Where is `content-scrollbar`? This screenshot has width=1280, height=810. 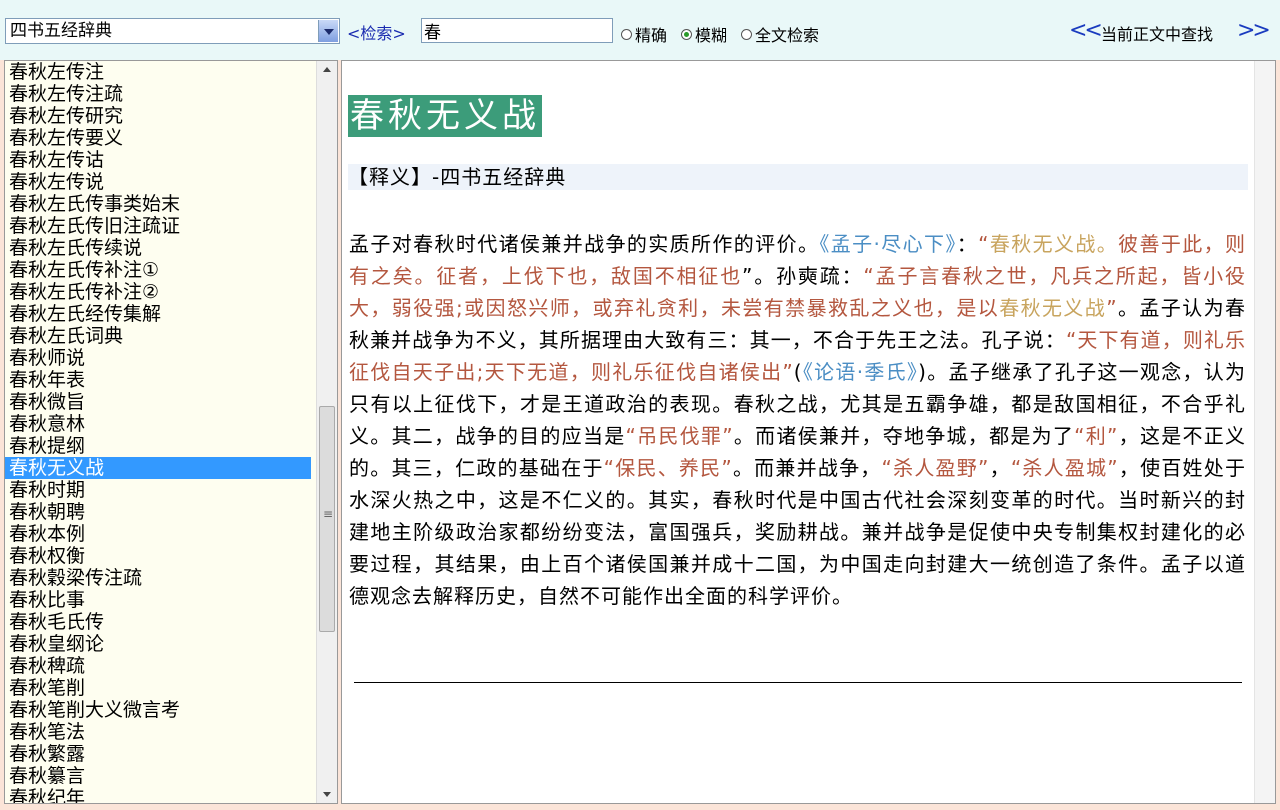 content-scrollbar is located at coordinates (1264, 432).